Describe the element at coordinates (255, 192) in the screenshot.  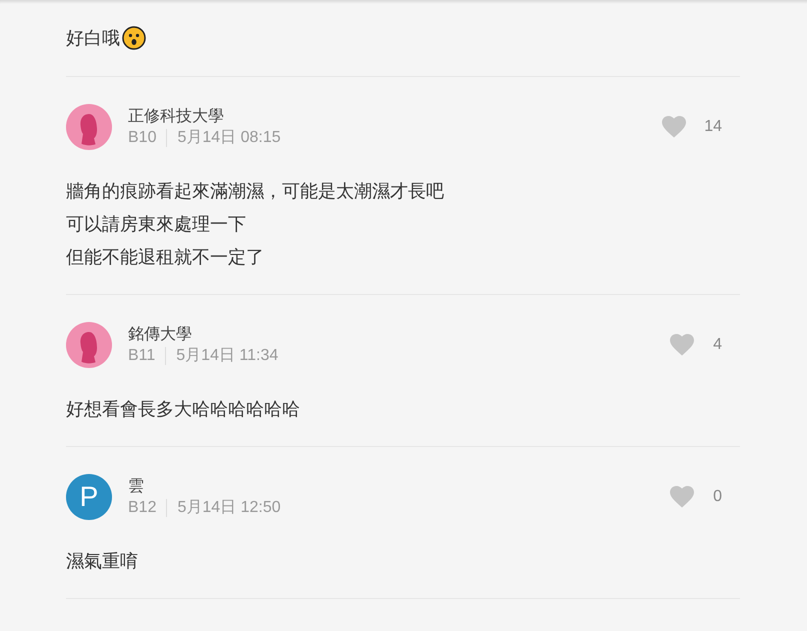
I see `comment-text: 牆角的痕跡看起來滿潮濕，可能是太潮濕才長吧` at that location.